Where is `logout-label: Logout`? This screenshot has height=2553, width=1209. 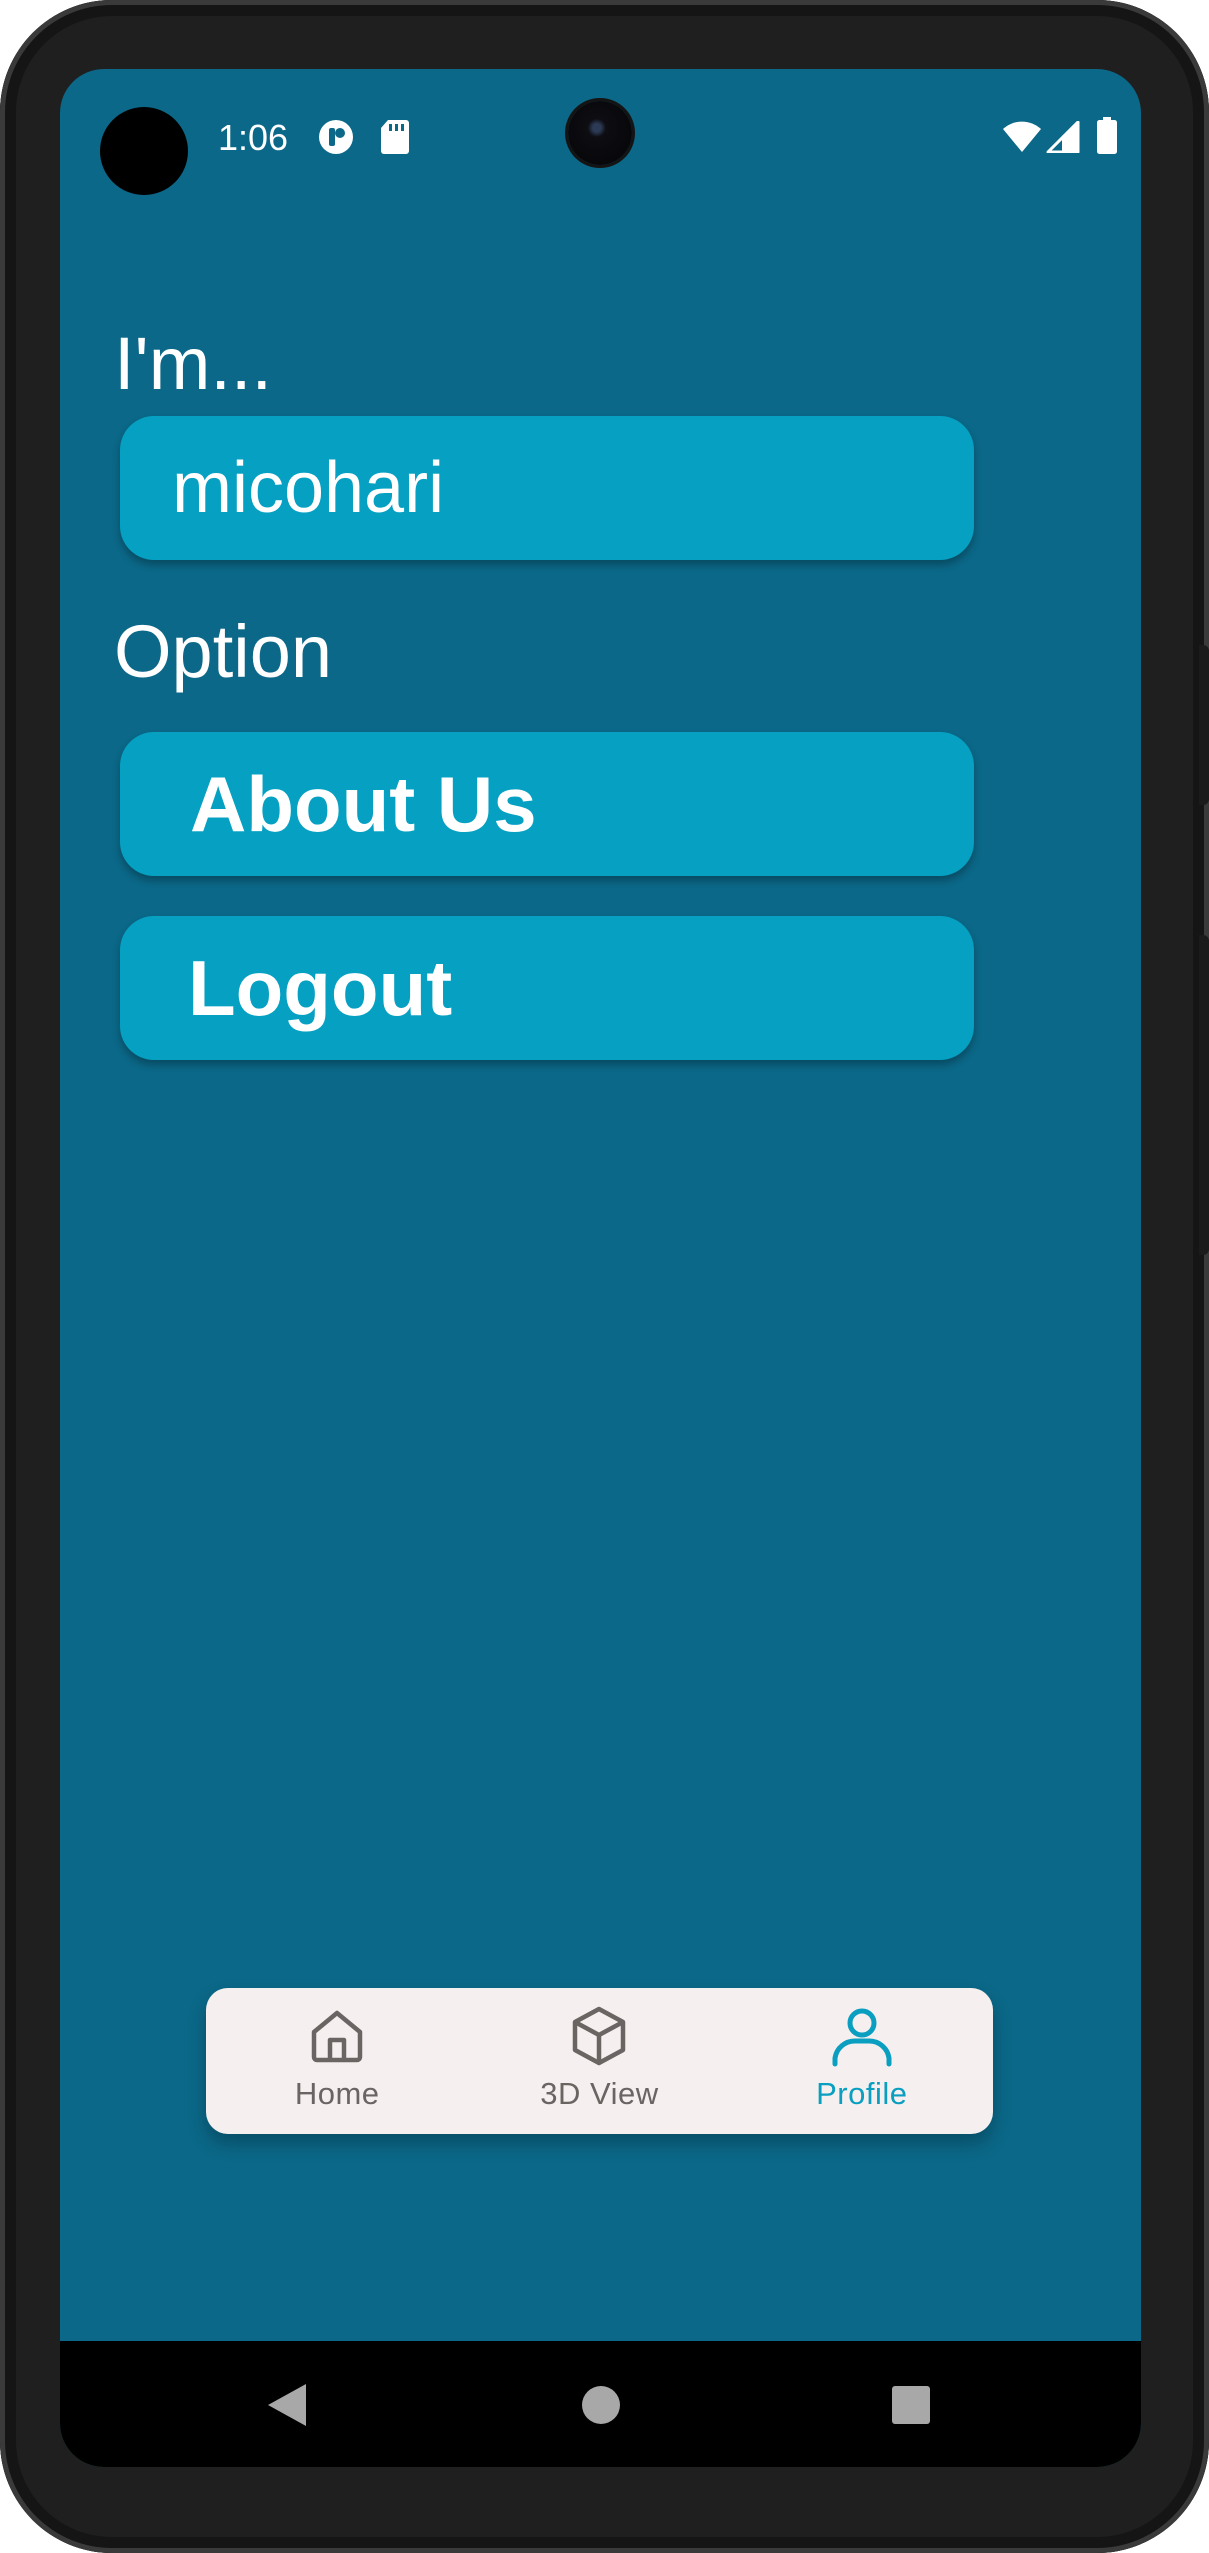 logout-label: Logout is located at coordinates (320, 987).